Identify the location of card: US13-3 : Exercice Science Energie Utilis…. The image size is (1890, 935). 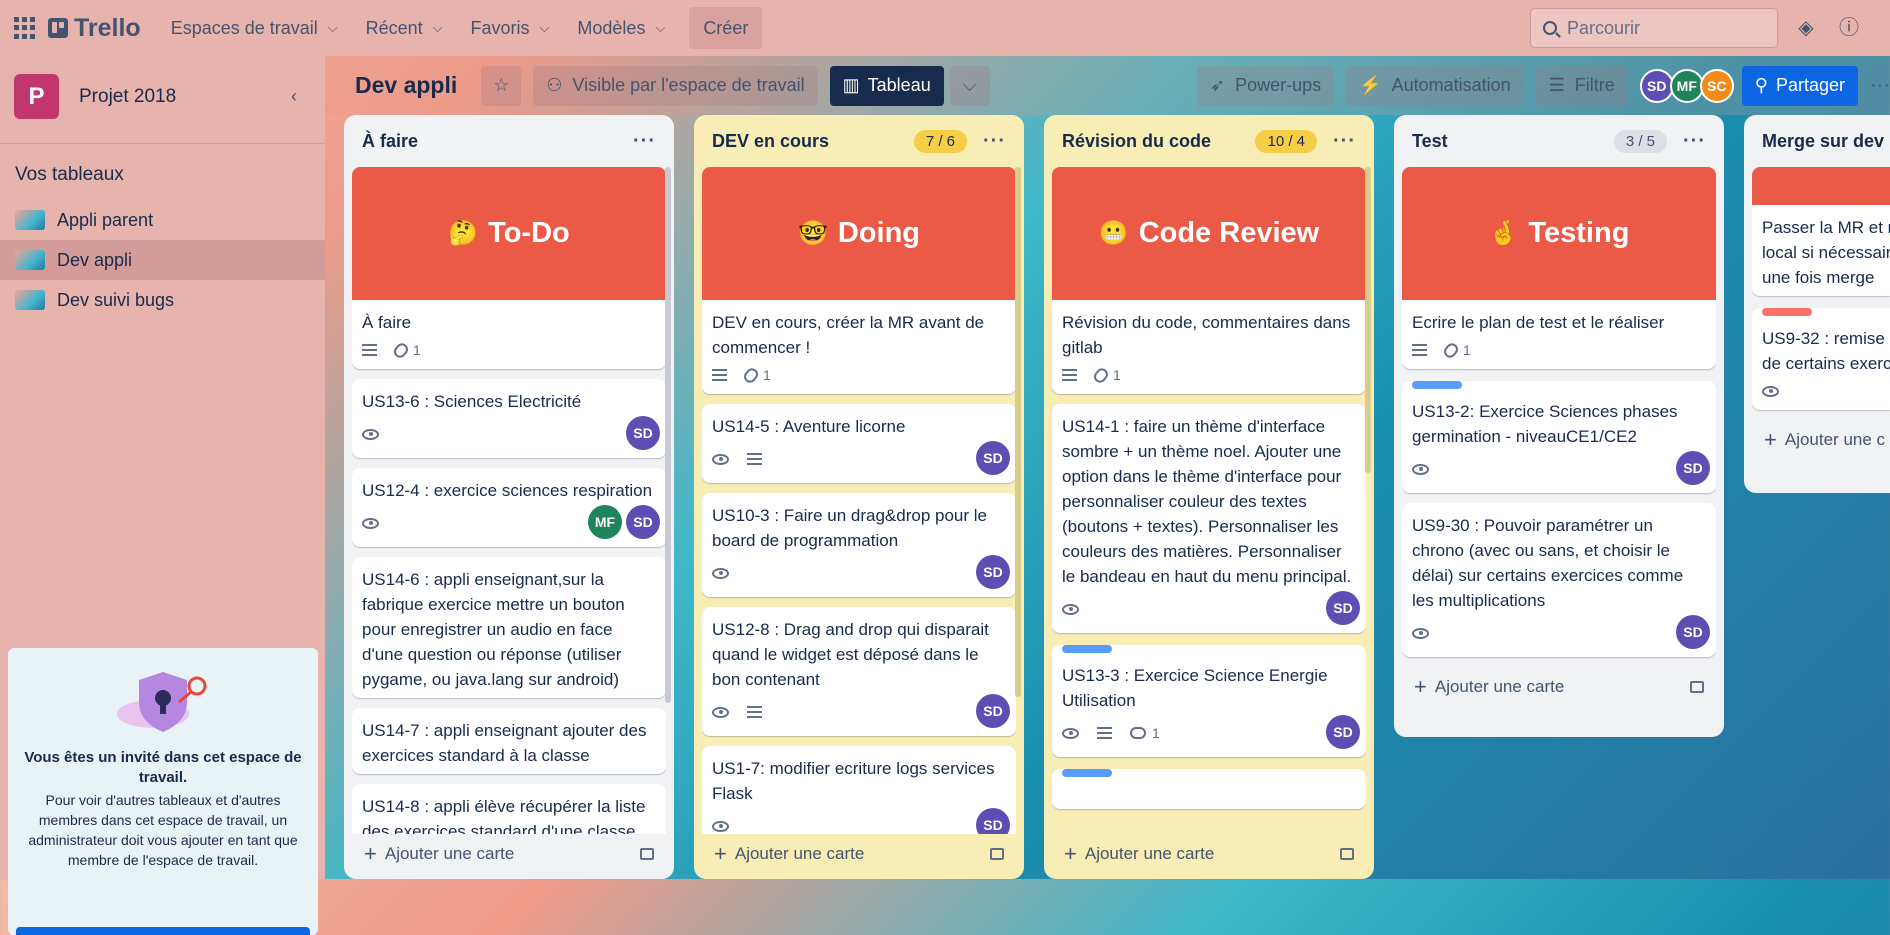
(1209, 701).